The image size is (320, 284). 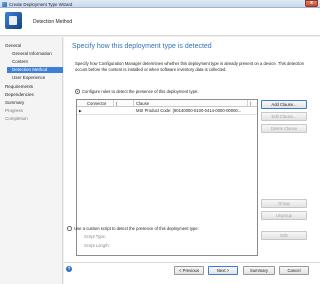 I want to click on script-type-label: Script Type:, so click(x=95, y=236).